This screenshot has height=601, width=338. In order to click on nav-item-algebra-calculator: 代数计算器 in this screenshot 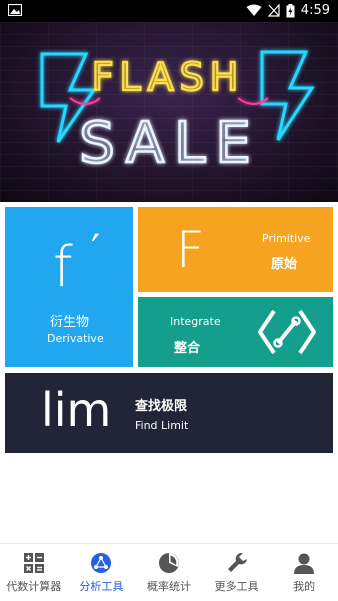, I will do `click(34, 572)`.